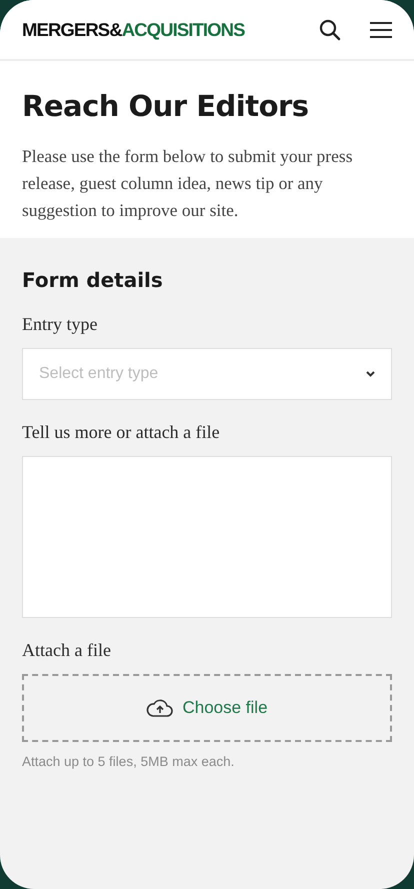 Image resolution: width=414 pixels, height=889 pixels. What do you see at coordinates (166, 106) in the screenshot?
I see `page-title: Reach Our Editors` at bounding box center [166, 106].